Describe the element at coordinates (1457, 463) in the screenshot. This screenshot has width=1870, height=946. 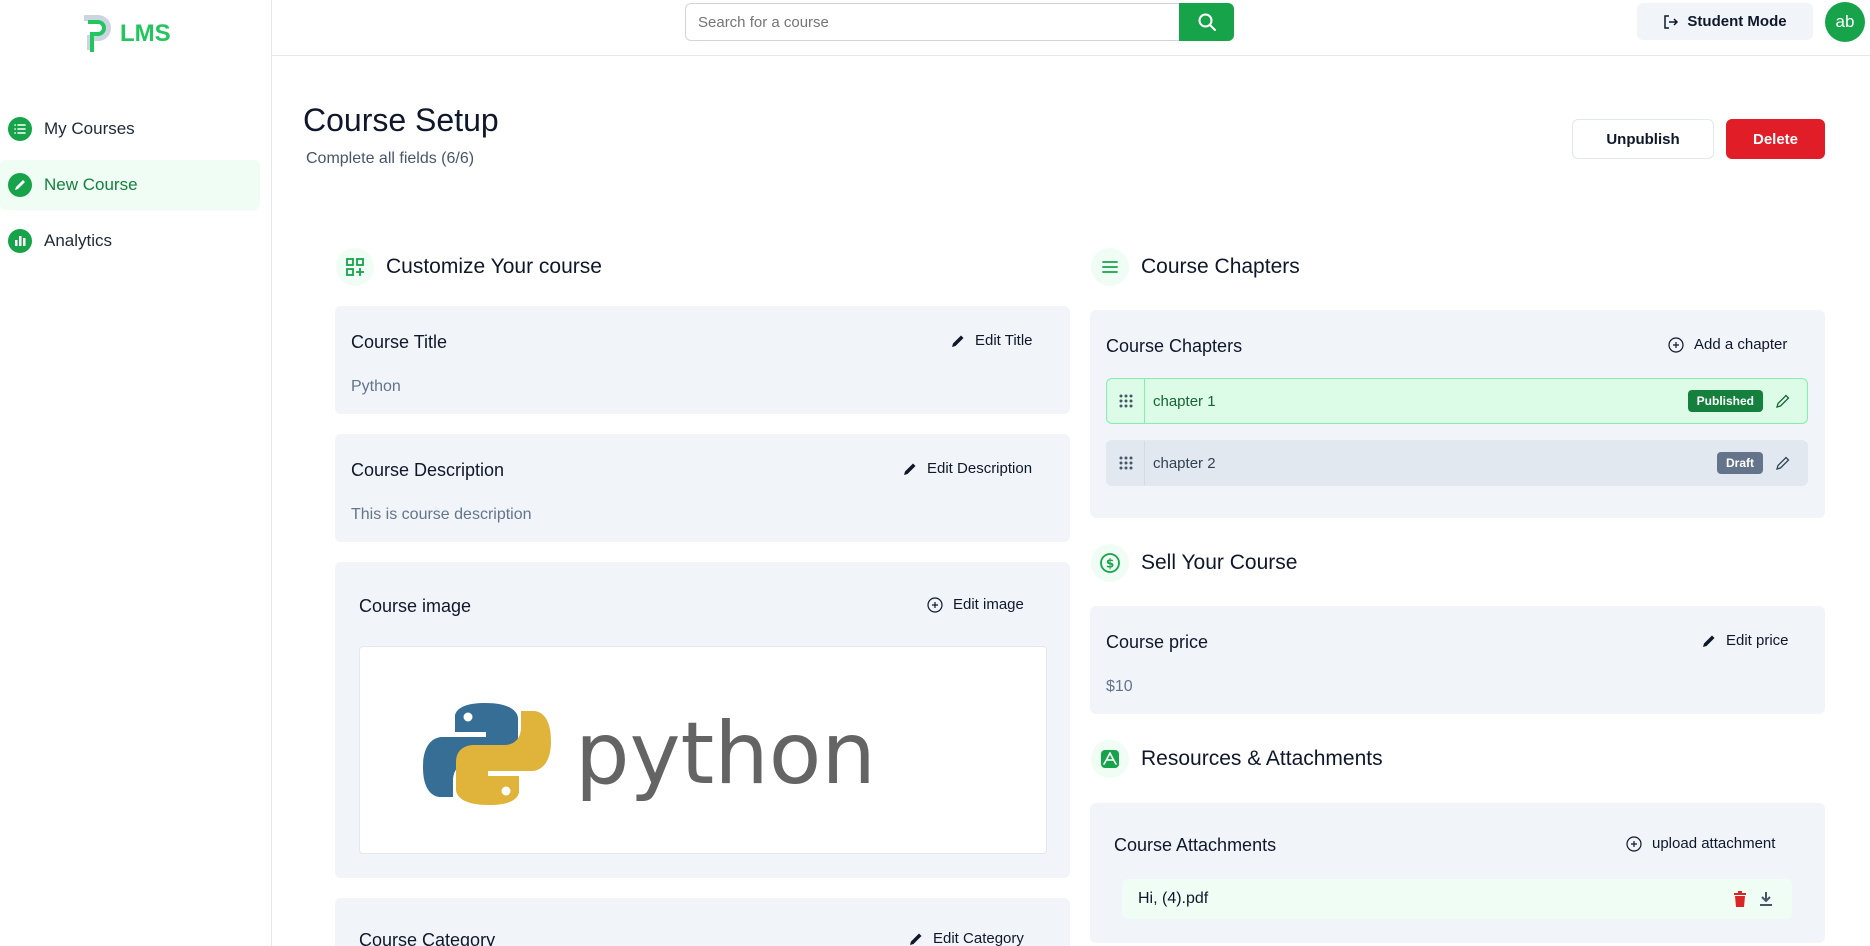
I see `chapter-row: chapter 2 Draft` at that location.